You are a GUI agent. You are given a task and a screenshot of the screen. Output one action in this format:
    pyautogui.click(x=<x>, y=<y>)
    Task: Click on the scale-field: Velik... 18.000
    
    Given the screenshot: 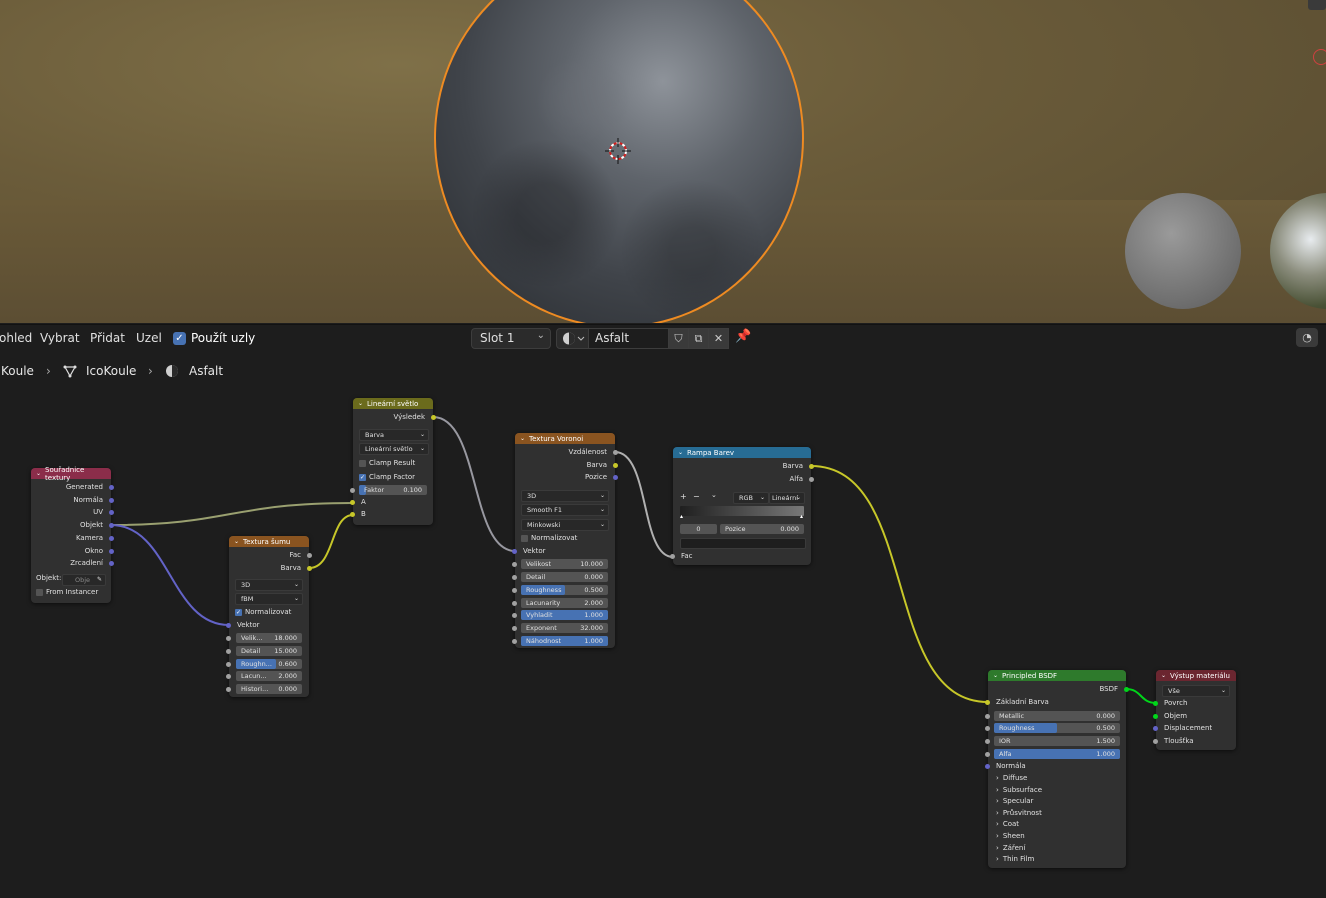 What is the action you would take?
    pyautogui.click(x=264, y=638)
    